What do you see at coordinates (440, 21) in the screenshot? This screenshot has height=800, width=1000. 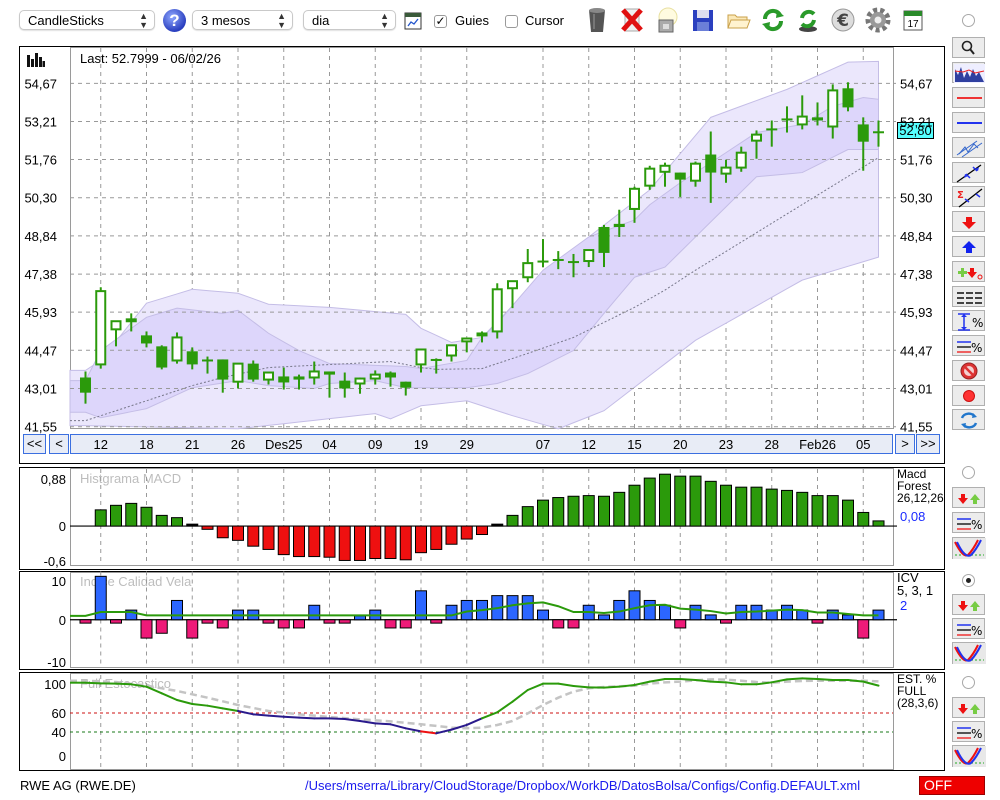 I see `guides-checkbox: ✓` at bounding box center [440, 21].